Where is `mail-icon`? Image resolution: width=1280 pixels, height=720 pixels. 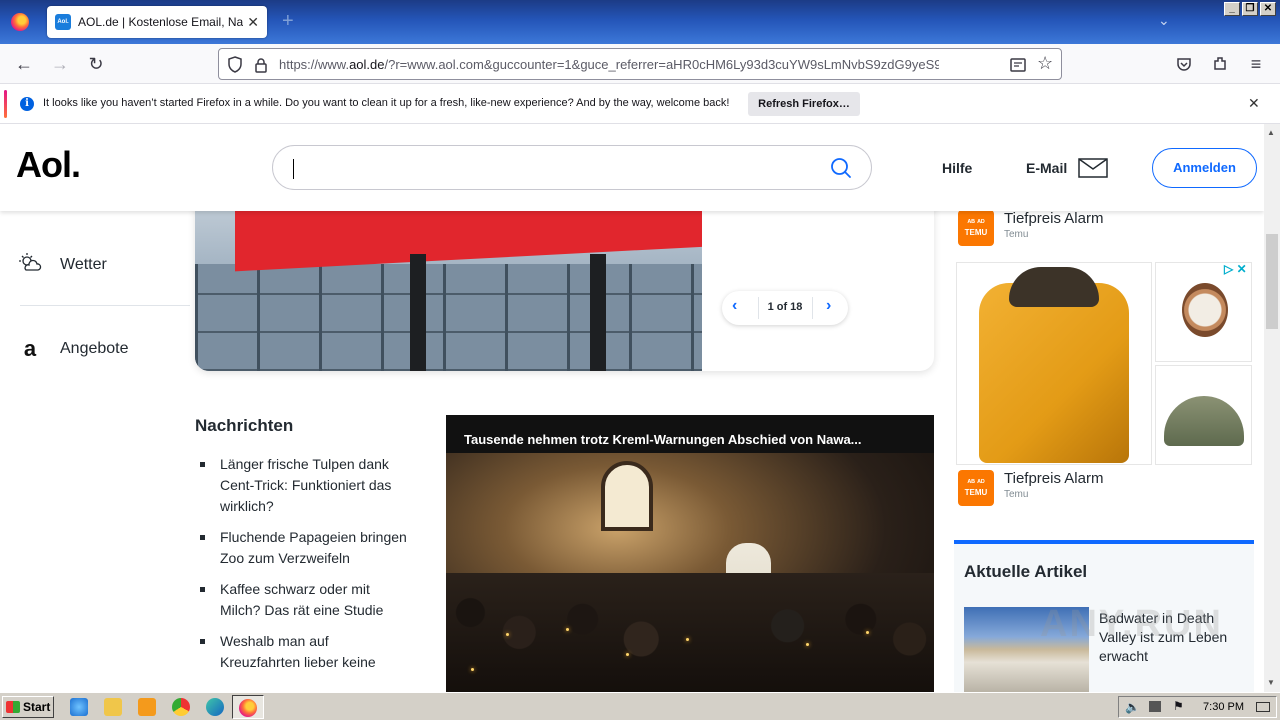 mail-icon is located at coordinates (1093, 168).